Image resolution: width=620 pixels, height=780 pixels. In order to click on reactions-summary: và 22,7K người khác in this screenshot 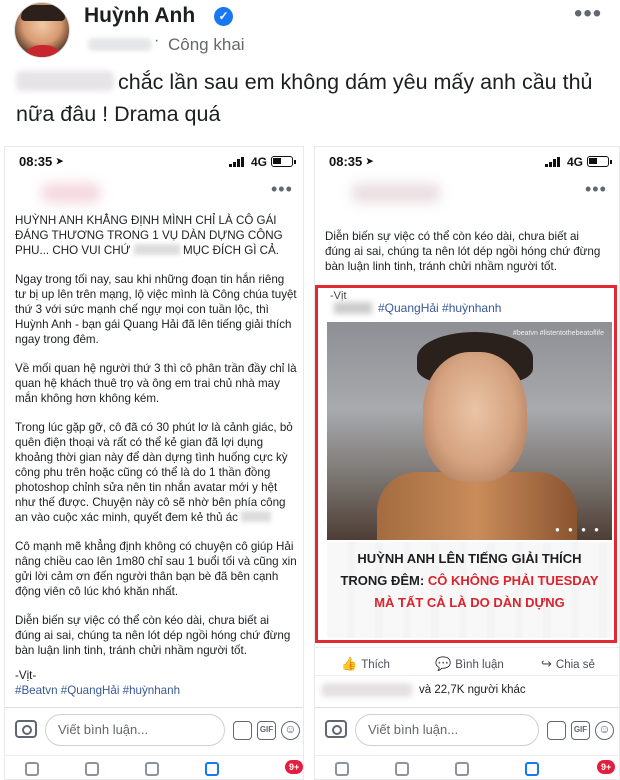, I will do `click(467, 689)`.